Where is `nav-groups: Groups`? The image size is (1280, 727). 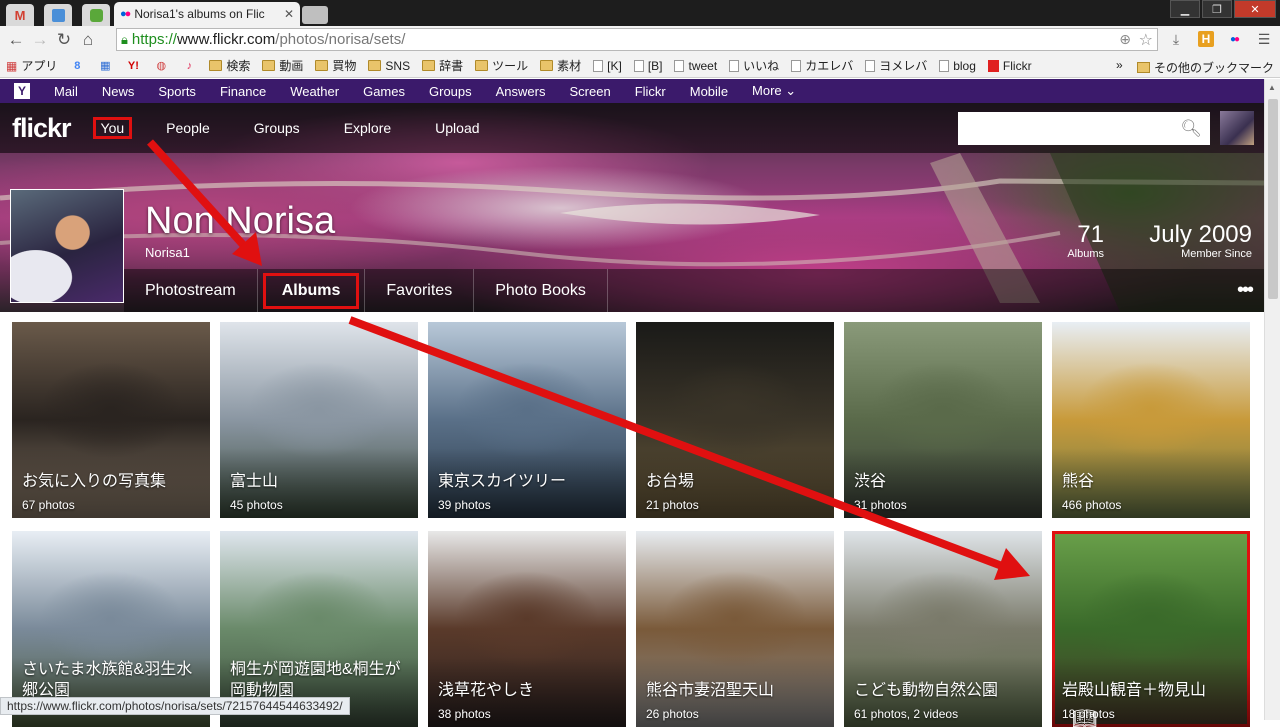 nav-groups: Groups is located at coordinates (277, 128).